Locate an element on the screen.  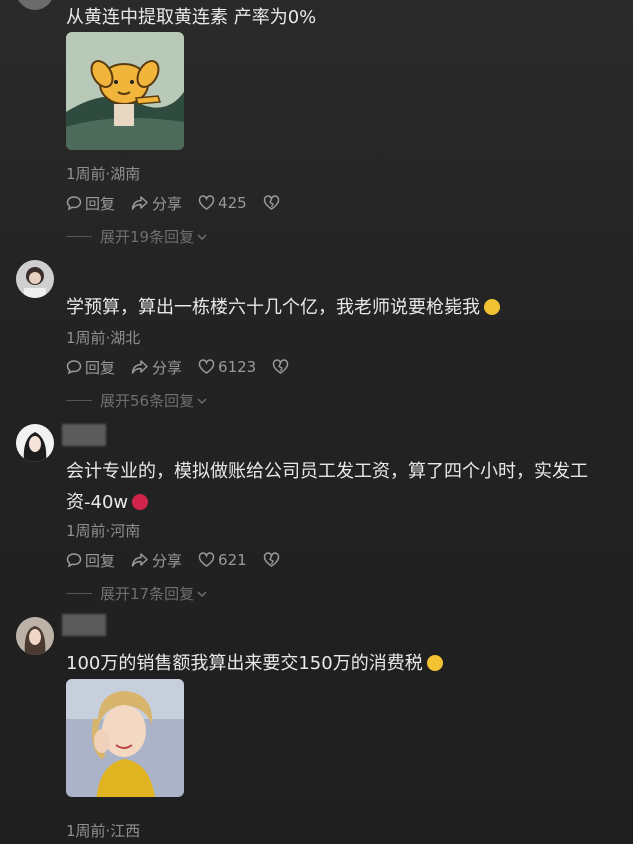
comment-text: 学预算，算出一栋楼六十几个亿，我老师说要枪毙我 is located at coordinates (339, 307).